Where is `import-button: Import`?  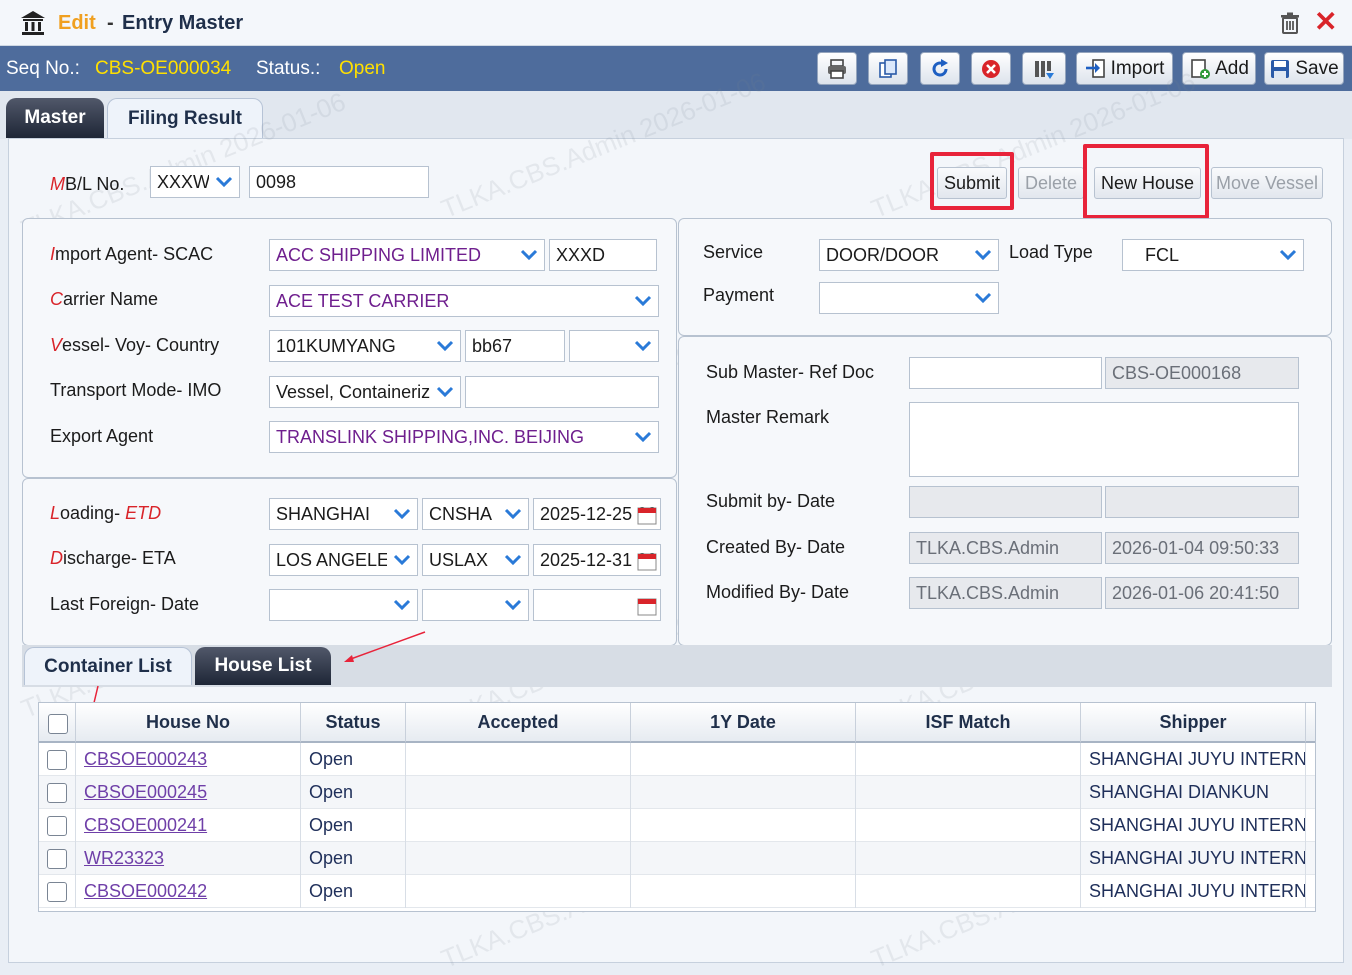 import-button: Import is located at coordinates (1124, 68).